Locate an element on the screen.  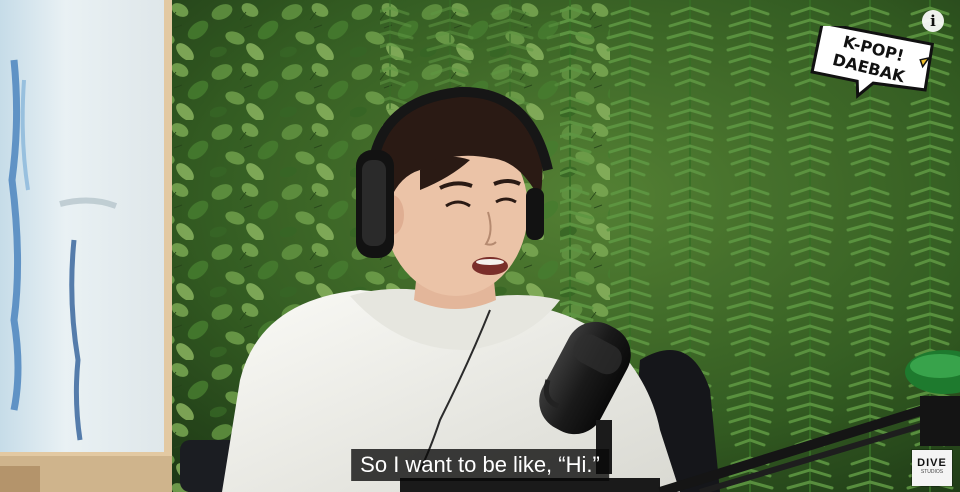
watermark-main-text: DIVE is located at coordinates (932, 463).